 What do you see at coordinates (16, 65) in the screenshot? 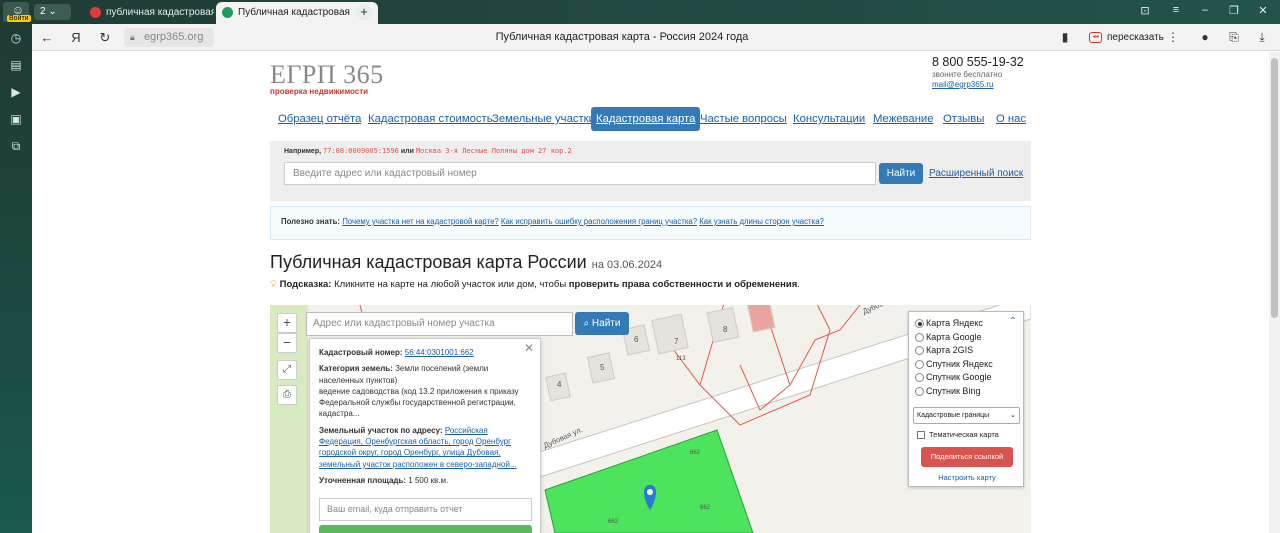
I see `notes-icon: ▤` at bounding box center [16, 65].